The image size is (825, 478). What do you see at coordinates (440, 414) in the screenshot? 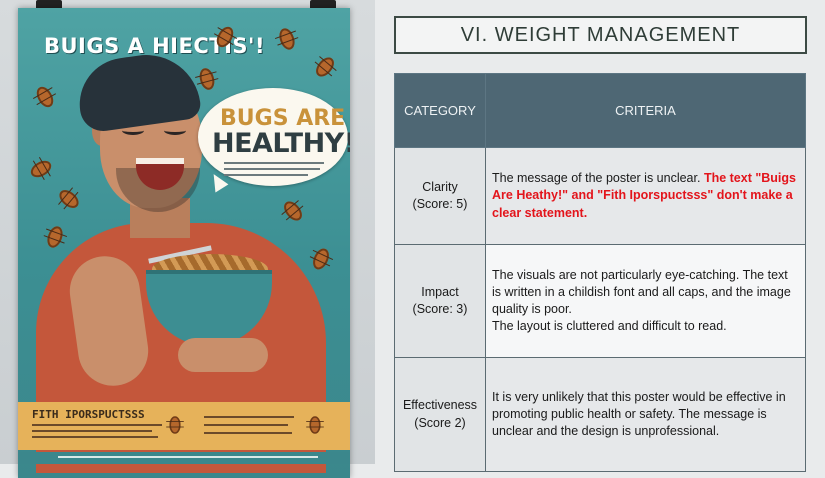
I see `category-cell: Effectiveness (Score 2)` at bounding box center [440, 414].